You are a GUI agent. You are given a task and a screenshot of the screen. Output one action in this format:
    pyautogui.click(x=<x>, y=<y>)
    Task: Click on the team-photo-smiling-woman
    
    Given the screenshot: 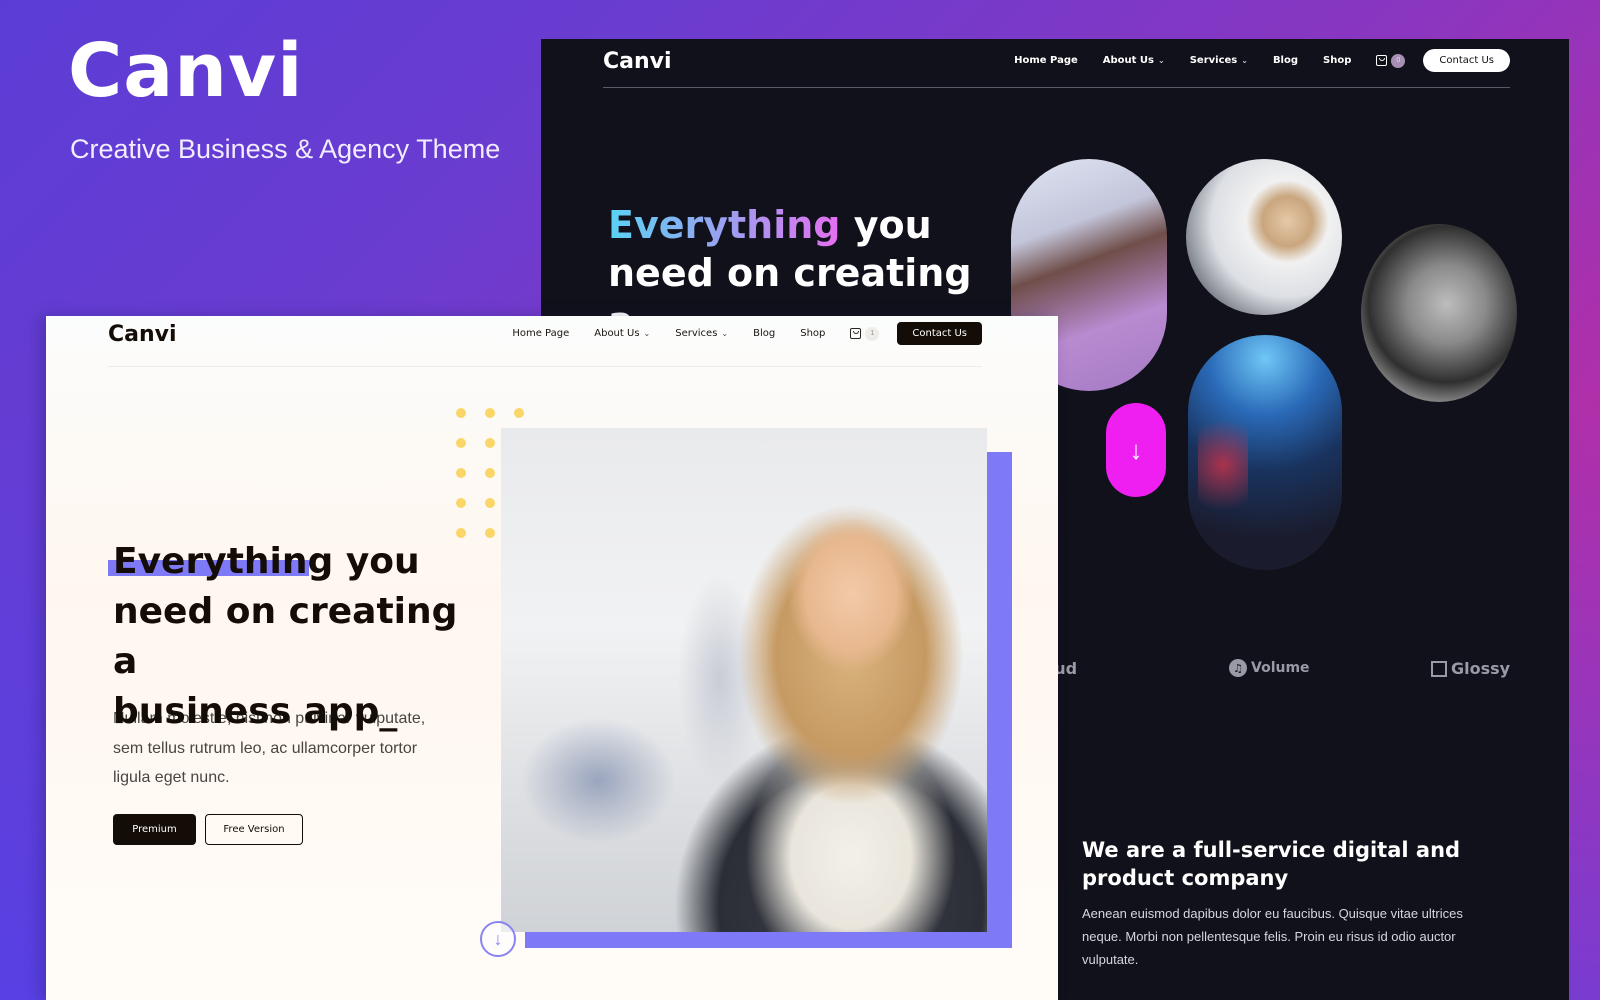 What is the action you would take?
    pyautogui.click(x=1264, y=237)
    